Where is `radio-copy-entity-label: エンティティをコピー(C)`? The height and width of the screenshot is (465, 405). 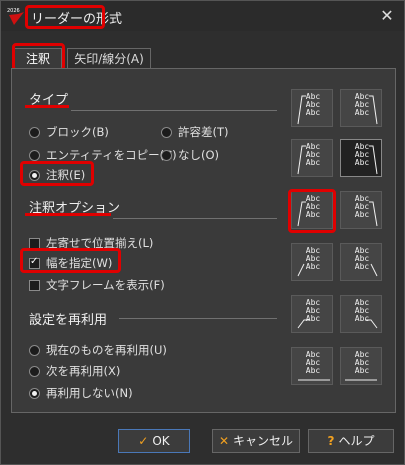 radio-copy-entity-label: エンティティをコピー(C) is located at coordinates (111, 155).